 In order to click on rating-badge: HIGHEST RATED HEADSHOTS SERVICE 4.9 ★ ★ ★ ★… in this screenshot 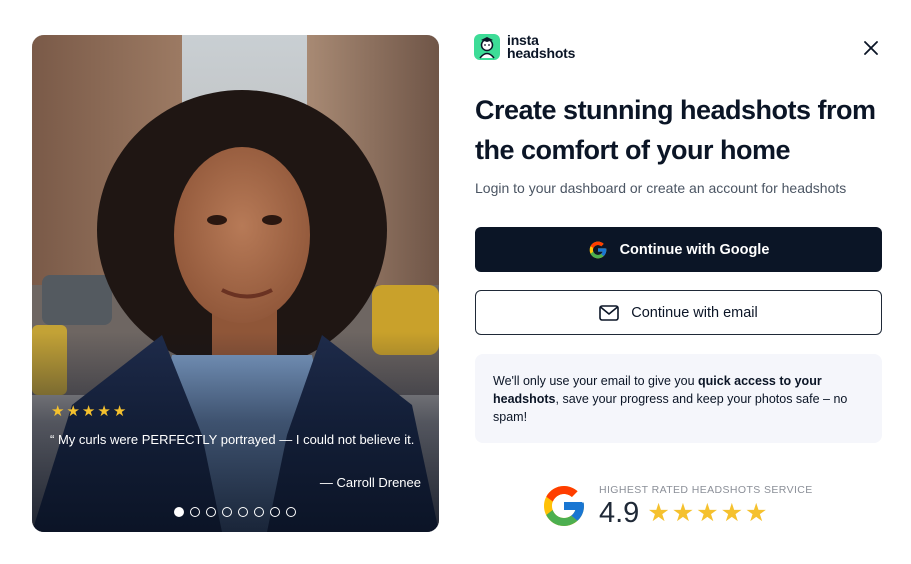, I will do `click(676, 506)`.